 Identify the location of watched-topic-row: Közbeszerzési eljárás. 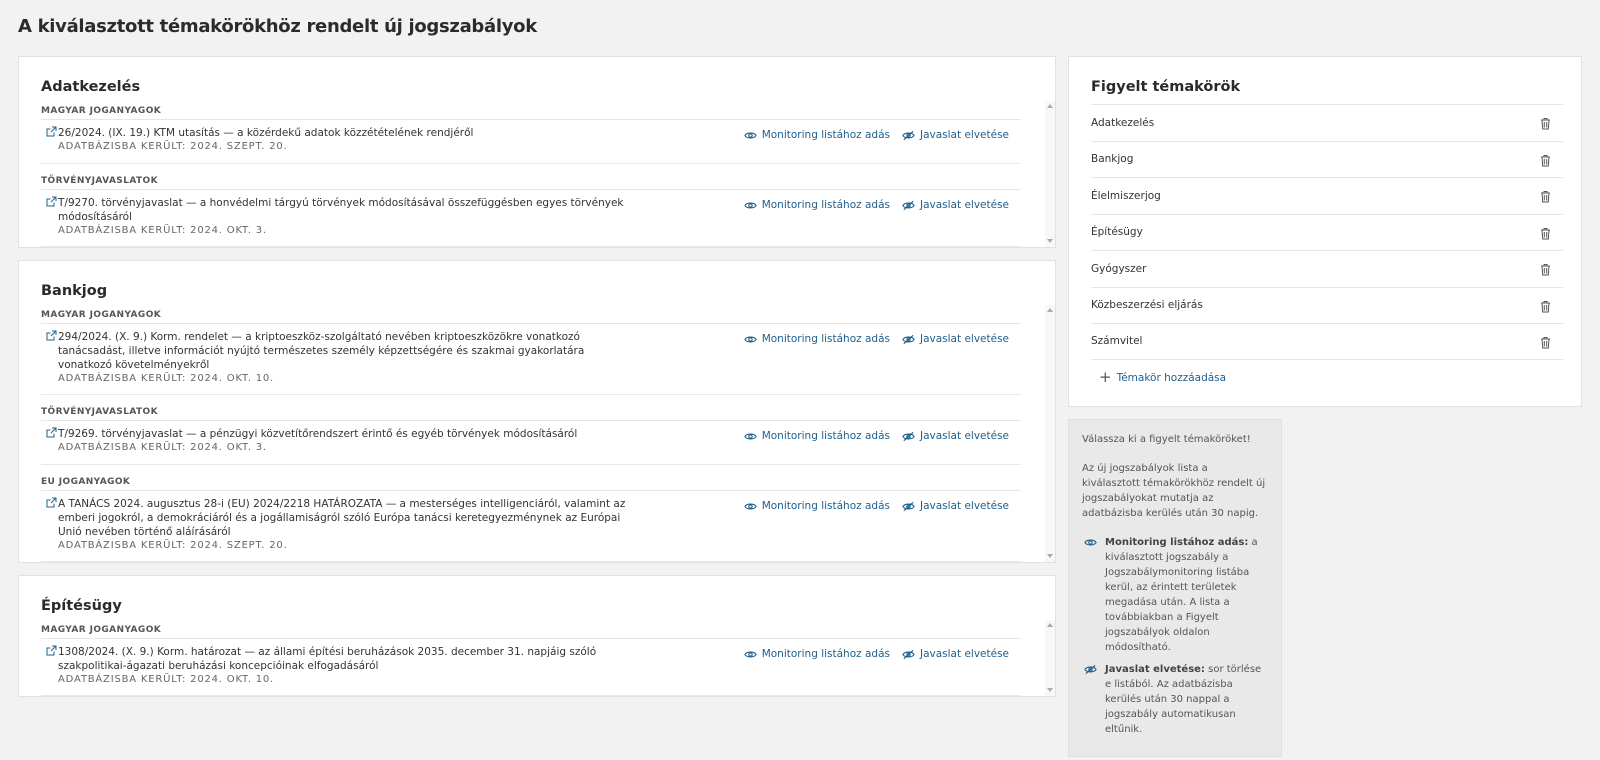
(1327, 305).